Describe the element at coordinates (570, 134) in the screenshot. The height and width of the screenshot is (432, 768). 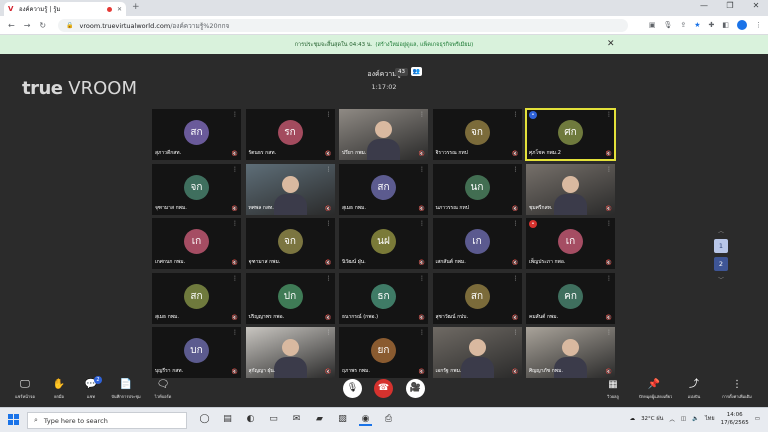
I see `participant-tile: ศก • ⋮ ศุภโชค กพม.2 🔇` at that location.